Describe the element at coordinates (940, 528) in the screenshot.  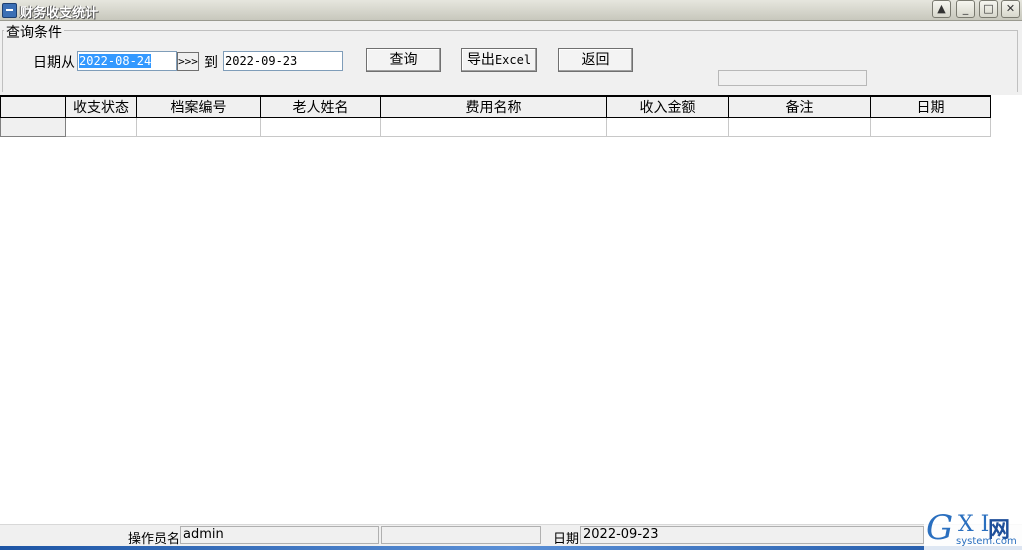
I see `watermark-g: G` at that location.